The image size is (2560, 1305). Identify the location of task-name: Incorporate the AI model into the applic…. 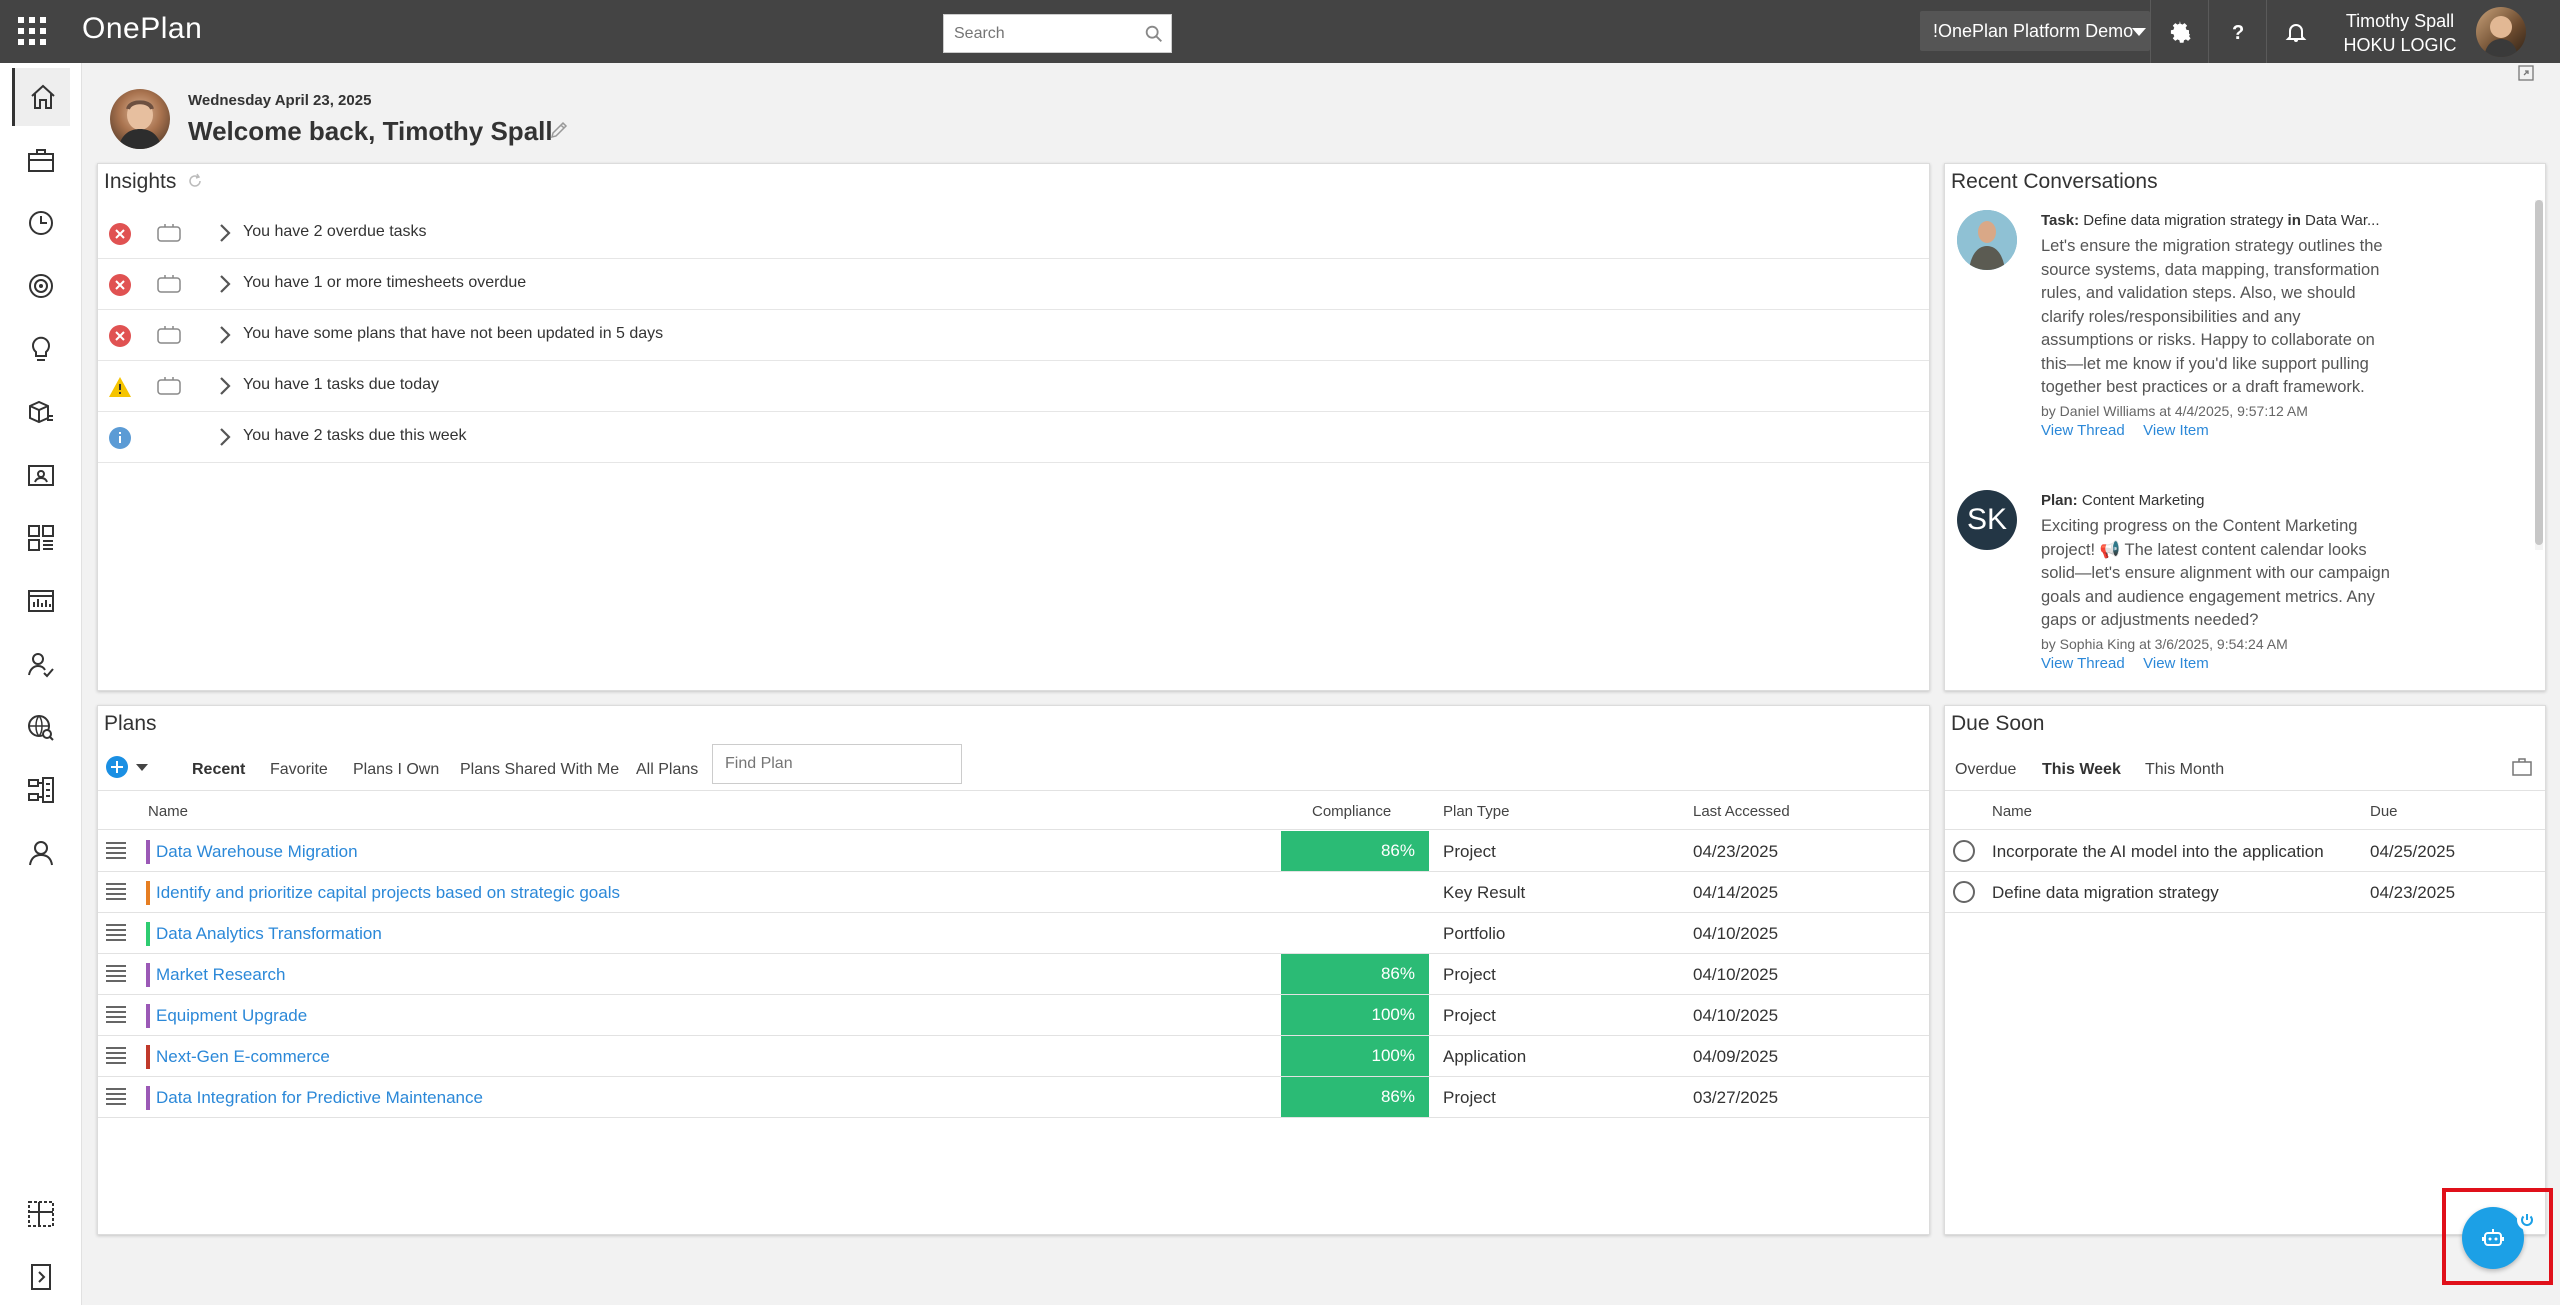
(2169, 852).